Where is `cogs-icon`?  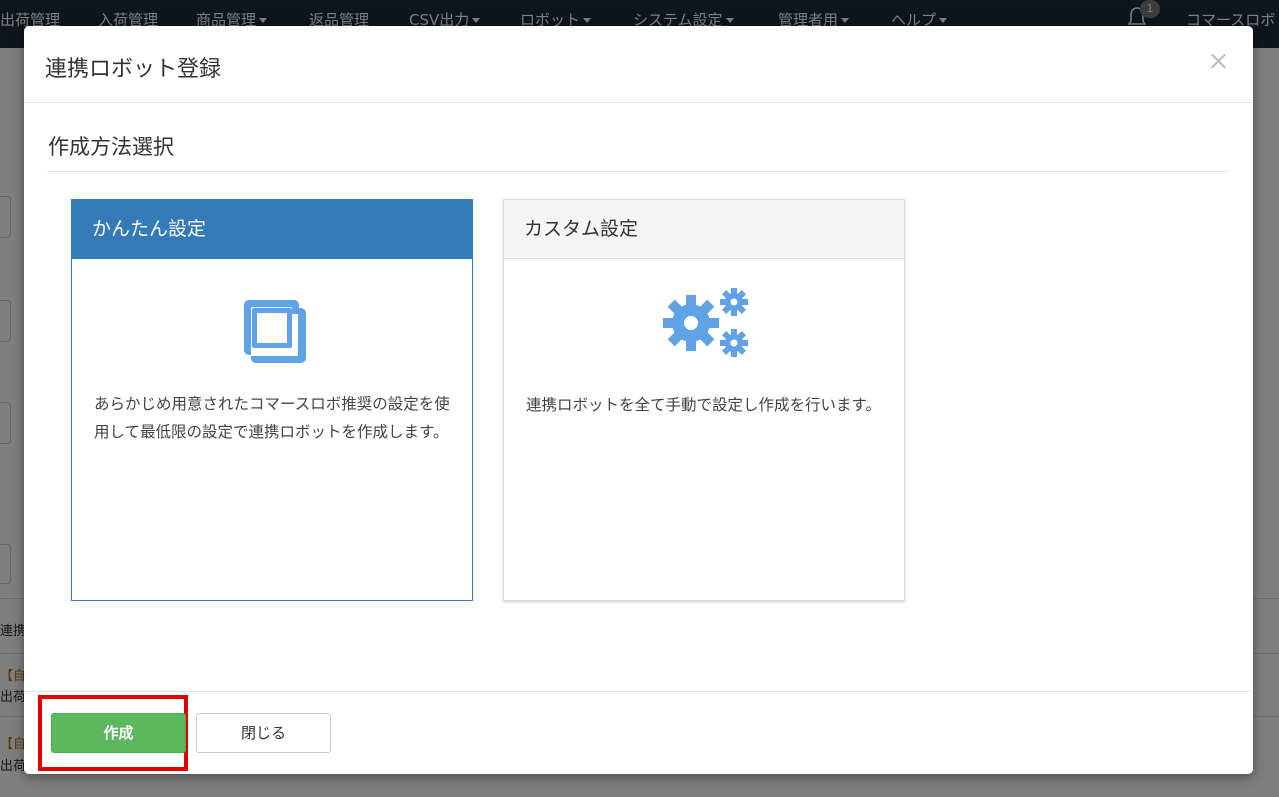
cogs-icon is located at coordinates (705, 322).